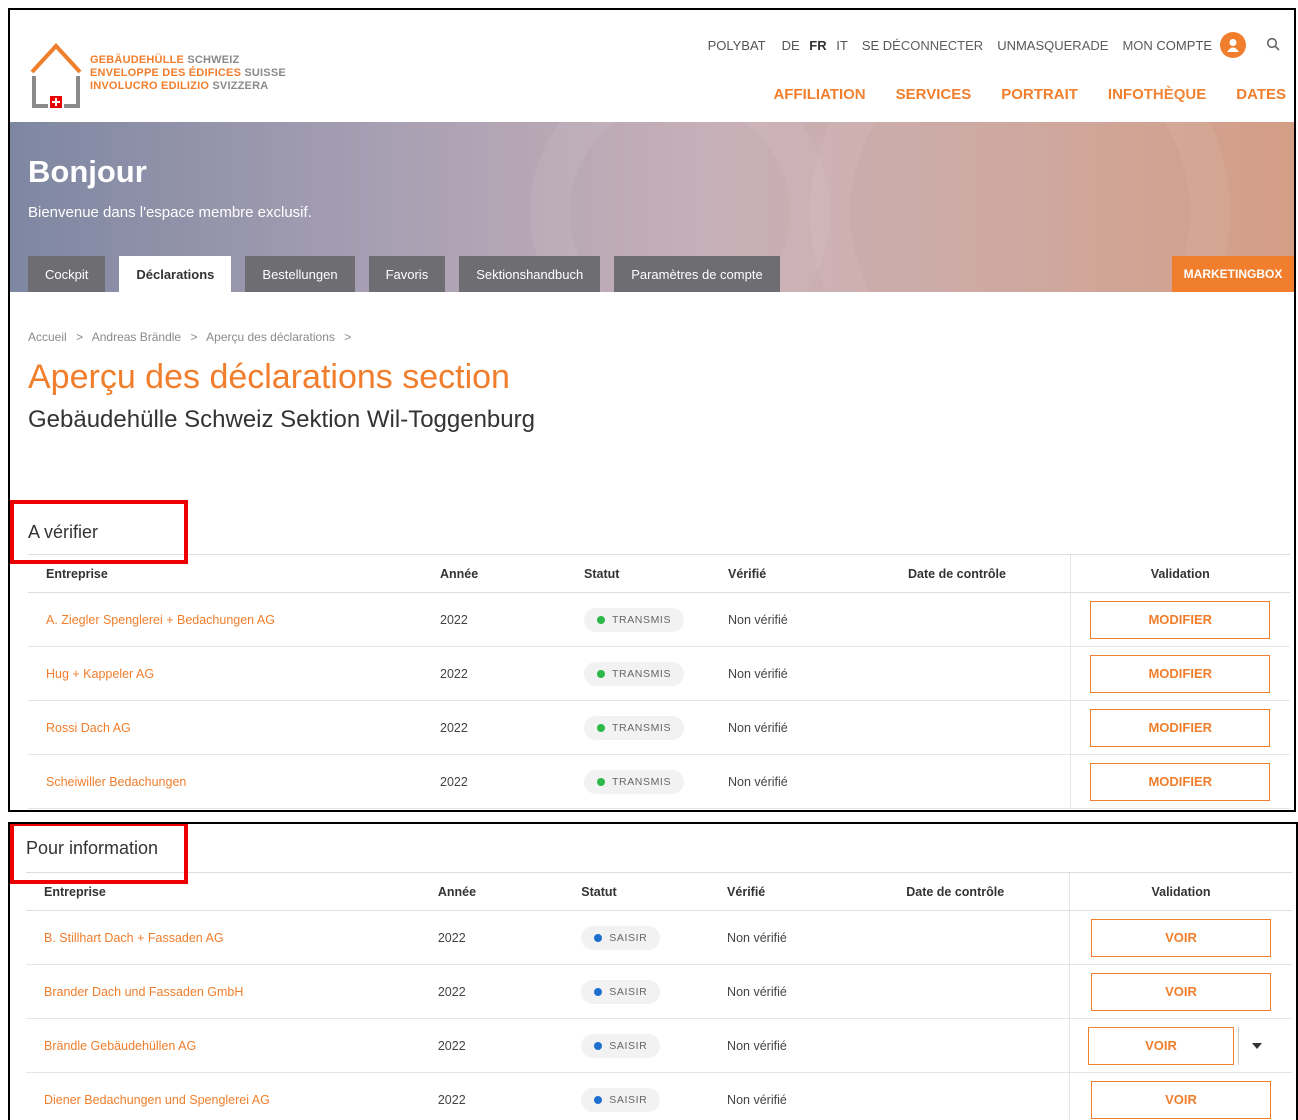 The image size is (1298, 1120). Describe the element at coordinates (47, 337) in the screenshot. I see `breadcrumb-home: Accueil` at that location.